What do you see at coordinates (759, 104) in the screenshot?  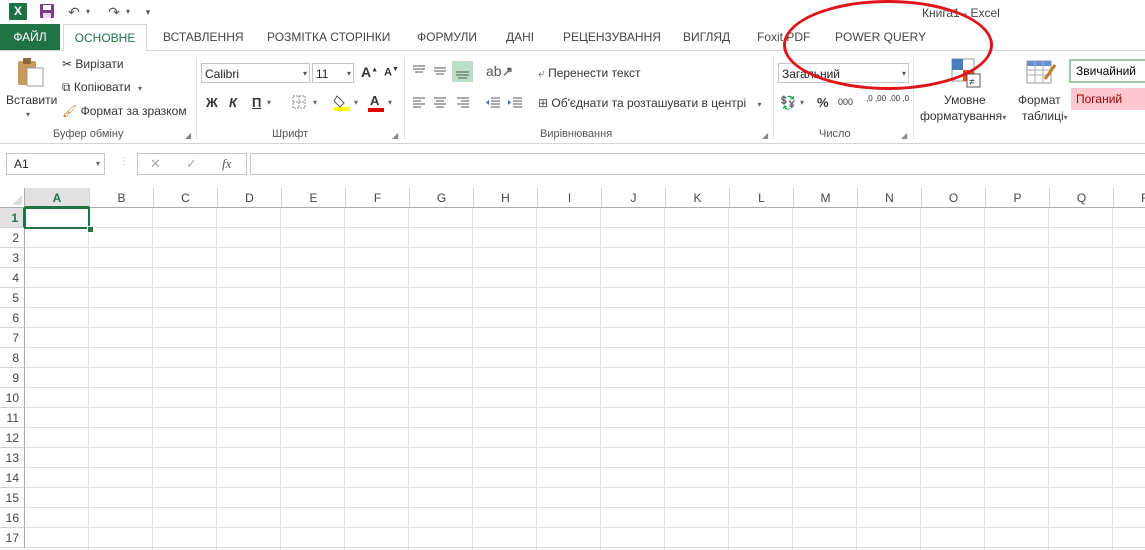 I see `merge-dropdown-icon: ▾` at bounding box center [759, 104].